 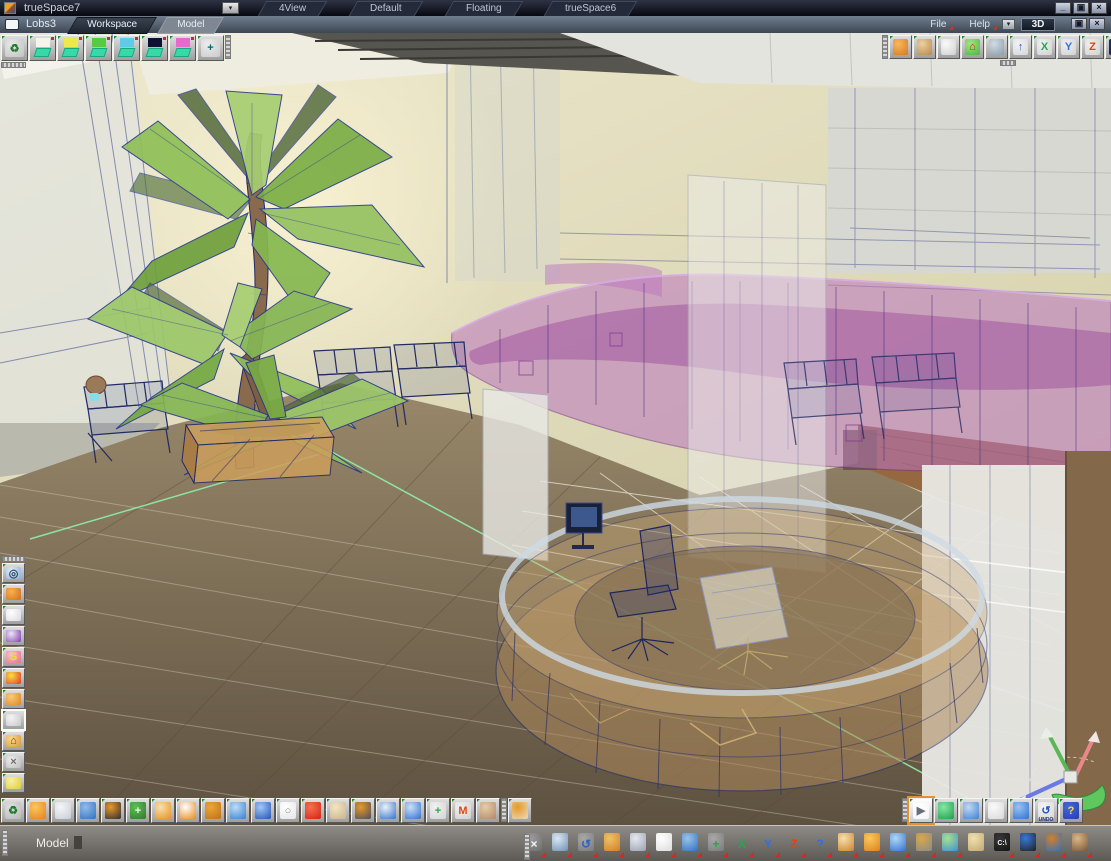 What do you see at coordinates (13, 678) in the screenshot?
I see `material-rainbow-icon` at bounding box center [13, 678].